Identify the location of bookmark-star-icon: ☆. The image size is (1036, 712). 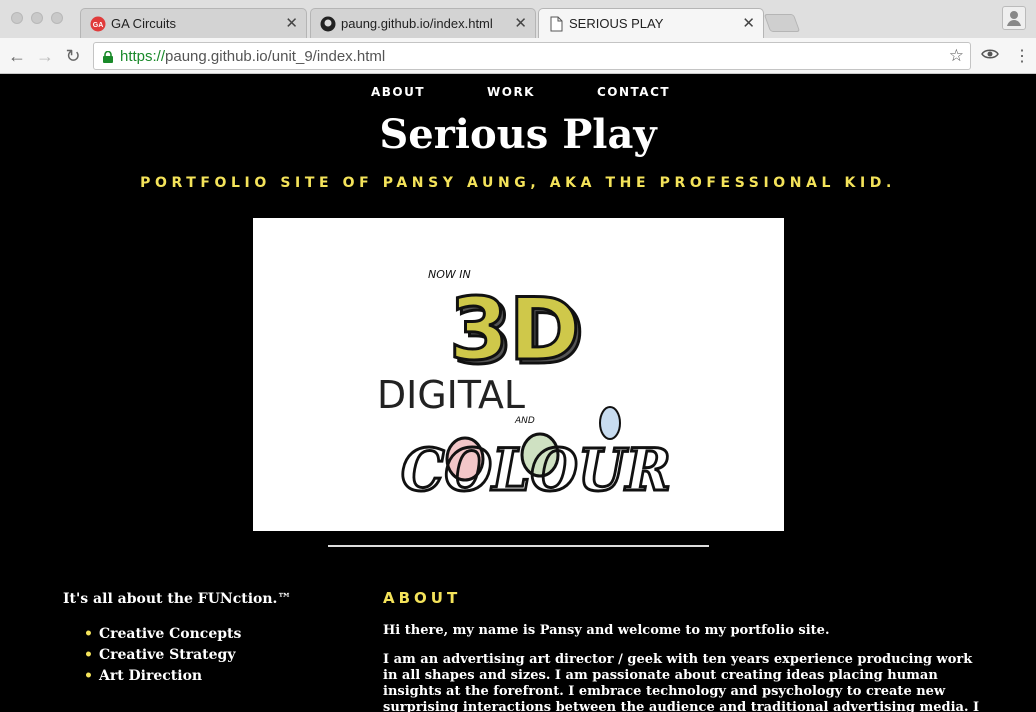
(956, 56).